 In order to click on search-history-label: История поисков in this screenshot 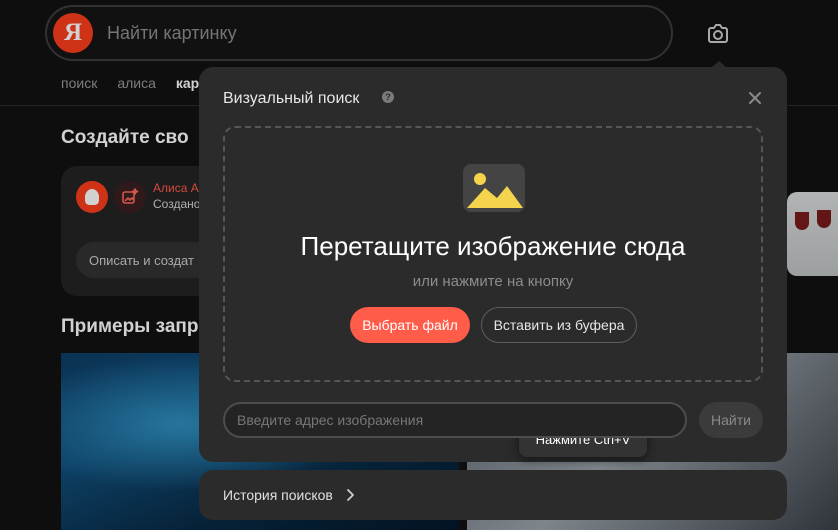, I will do `click(278, 495)`.